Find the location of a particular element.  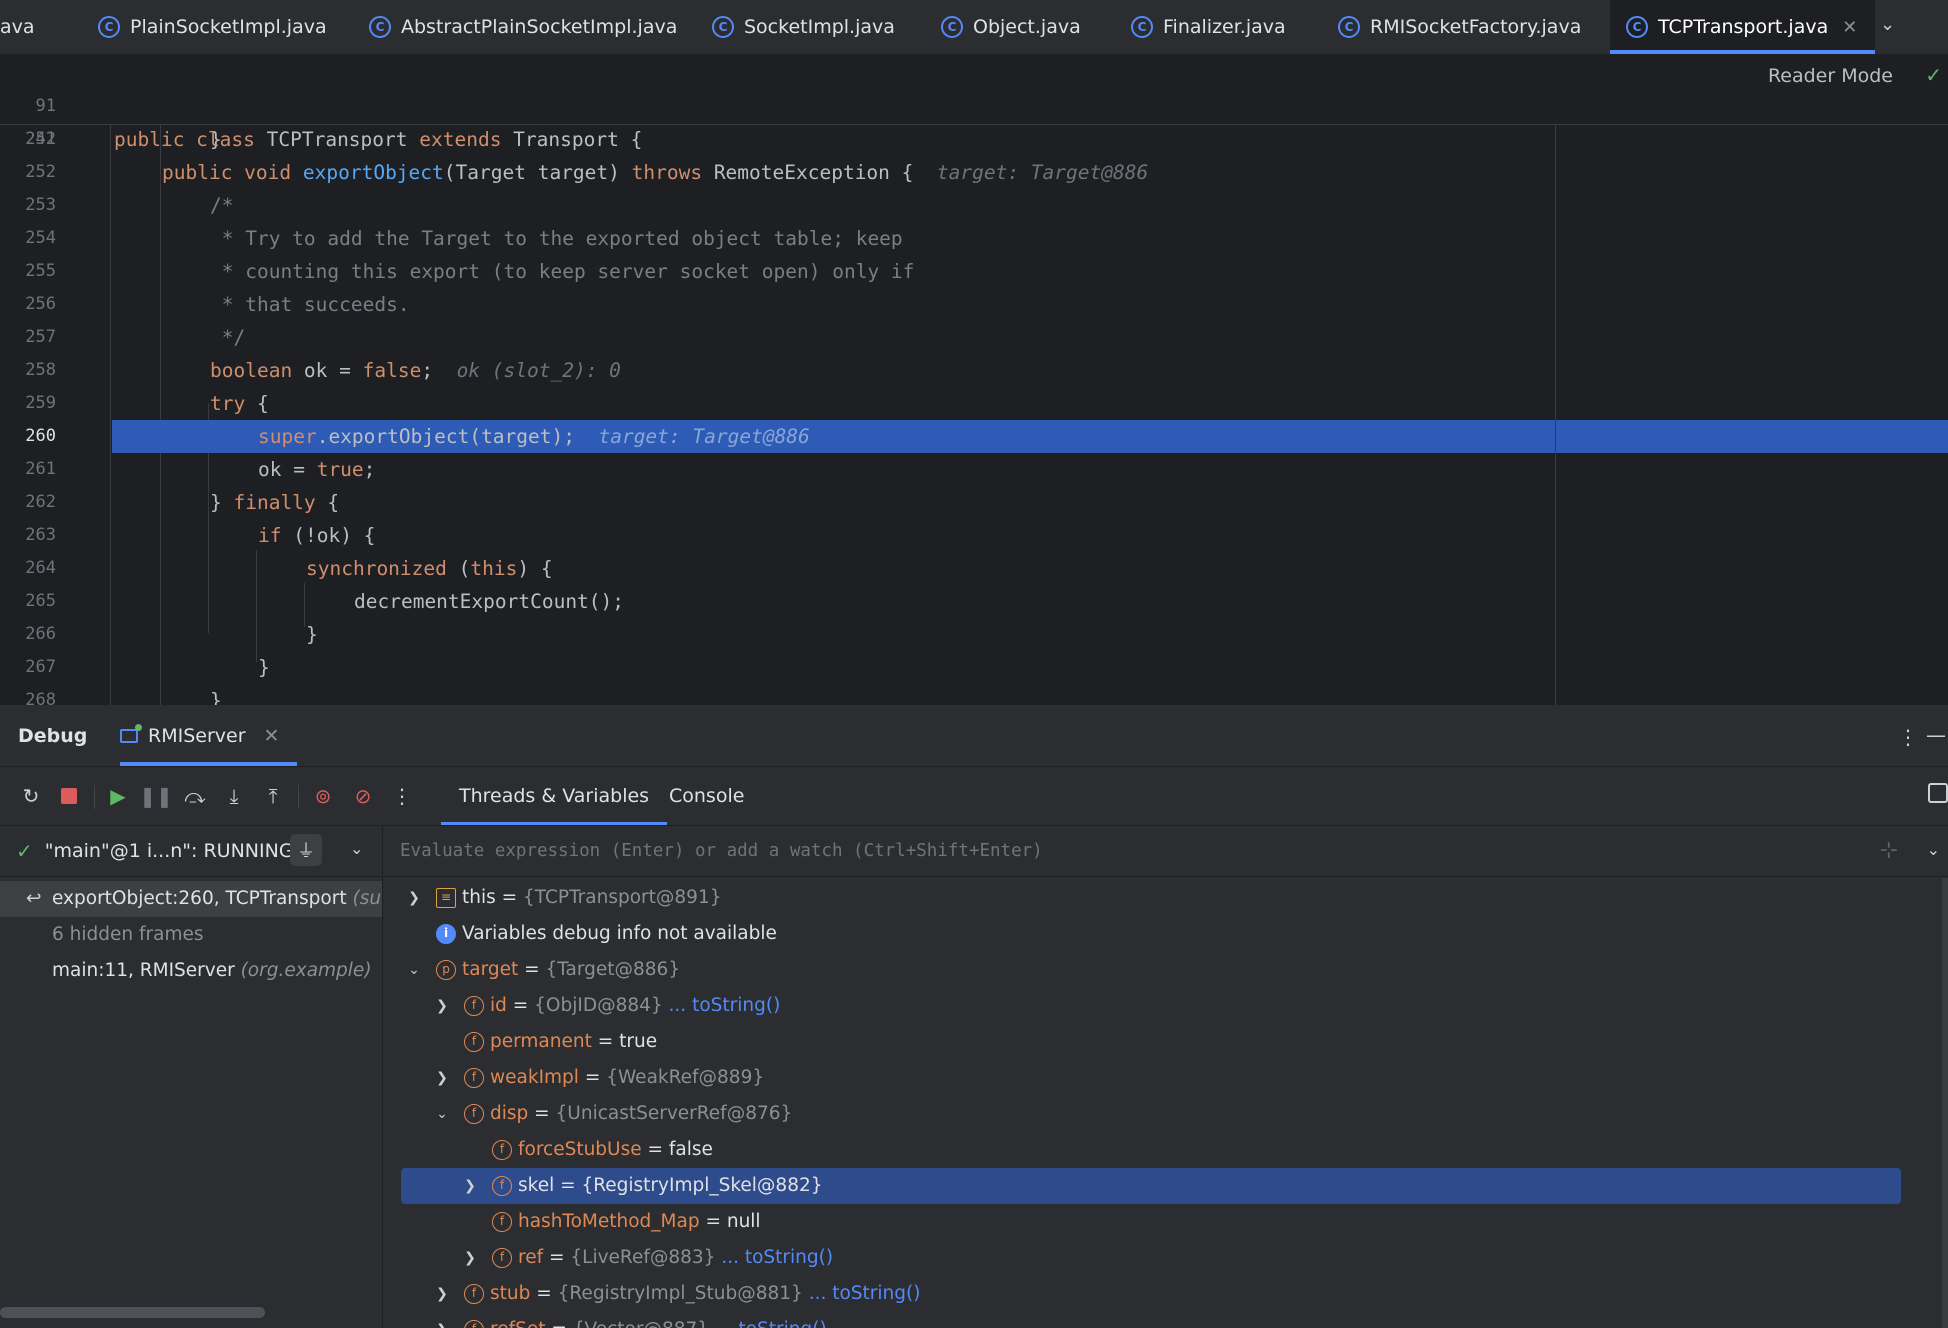

variable-row: f hashToMethod_Map = null is located at coordinates (1154, 1222).